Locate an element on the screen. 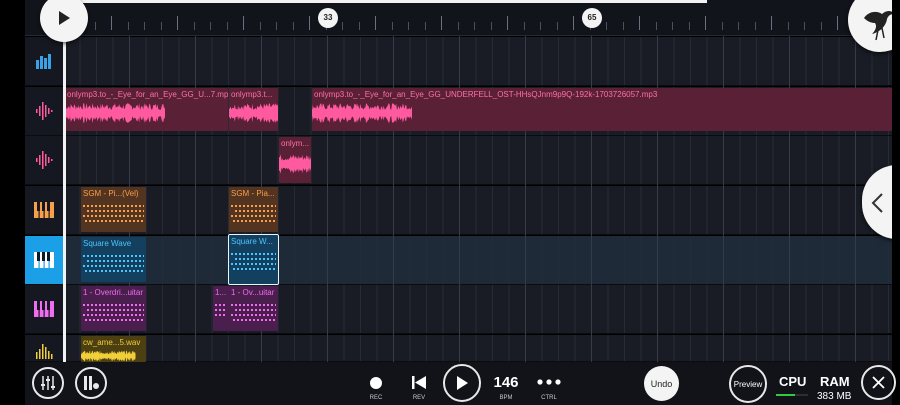 This screenshot has height=405, width=900. rewind-control: REV is located at coordinates (419, 383).